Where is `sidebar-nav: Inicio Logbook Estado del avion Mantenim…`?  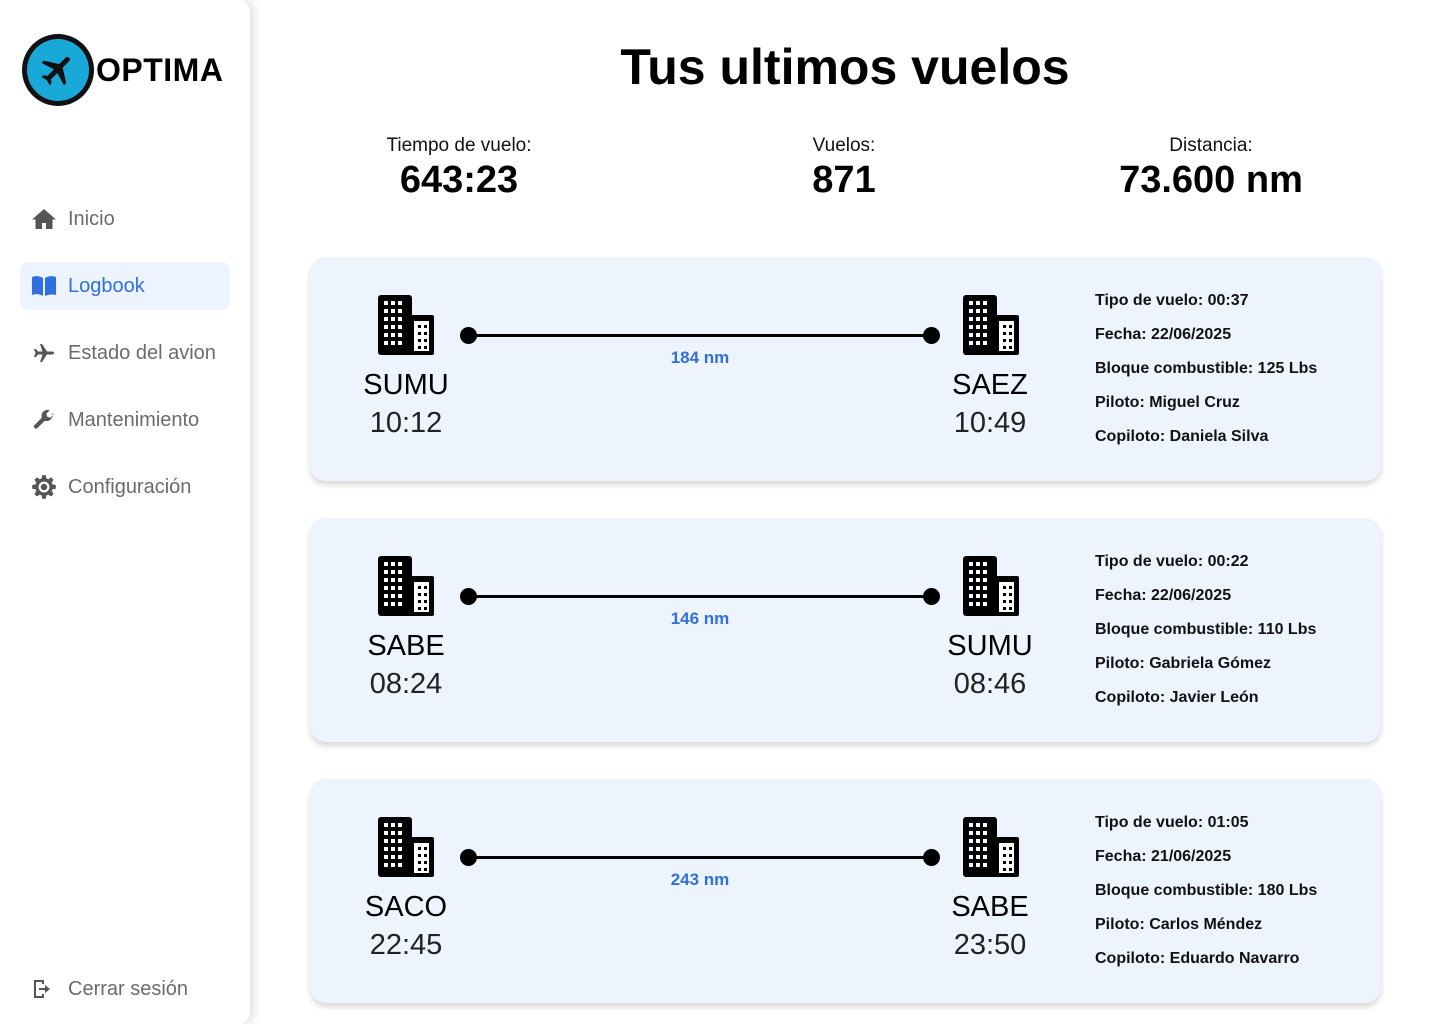
sidebar-nav: Inicio Logbook Estado del avion Mantenim… is located at coordinates (125, 362).